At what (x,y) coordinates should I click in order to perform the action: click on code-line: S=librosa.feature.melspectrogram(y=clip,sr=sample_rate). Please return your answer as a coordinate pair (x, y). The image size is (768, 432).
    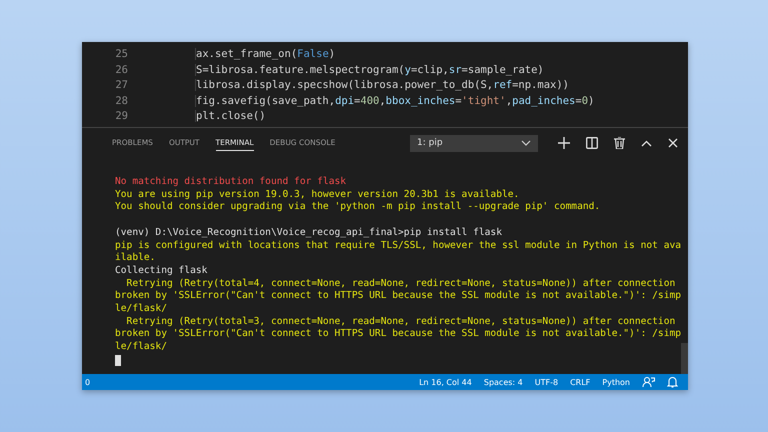
    Looking at the image, I should click on (369, 70).